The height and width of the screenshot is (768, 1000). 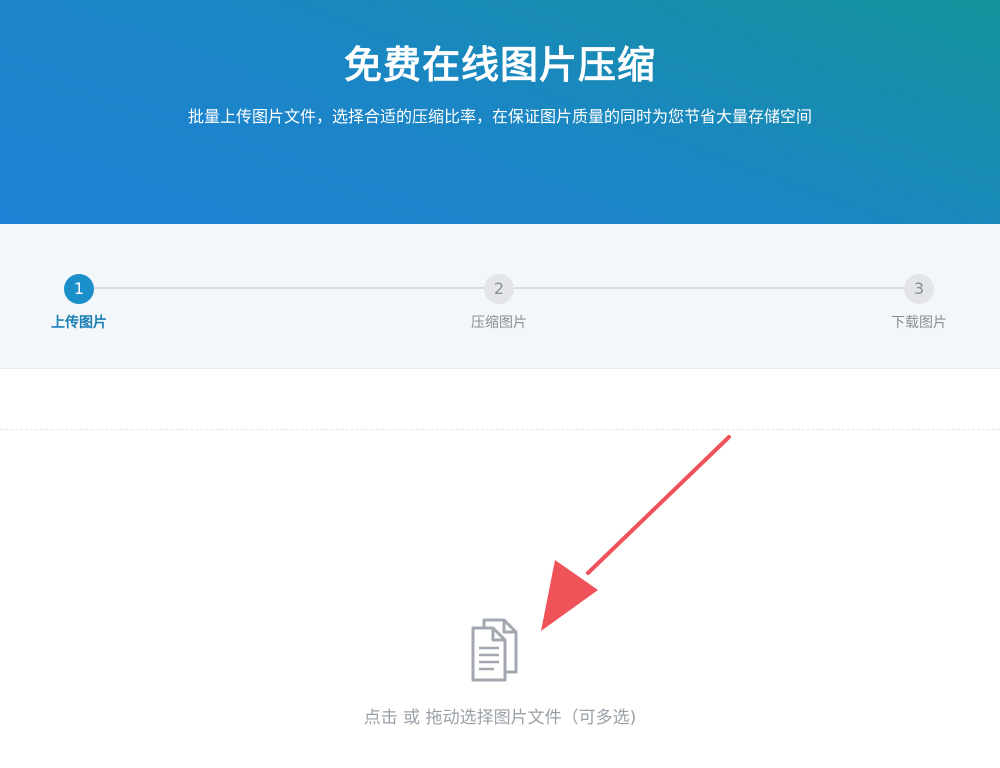 I want to click on step-1-label: 上传图片, so click(x=79, y=323).